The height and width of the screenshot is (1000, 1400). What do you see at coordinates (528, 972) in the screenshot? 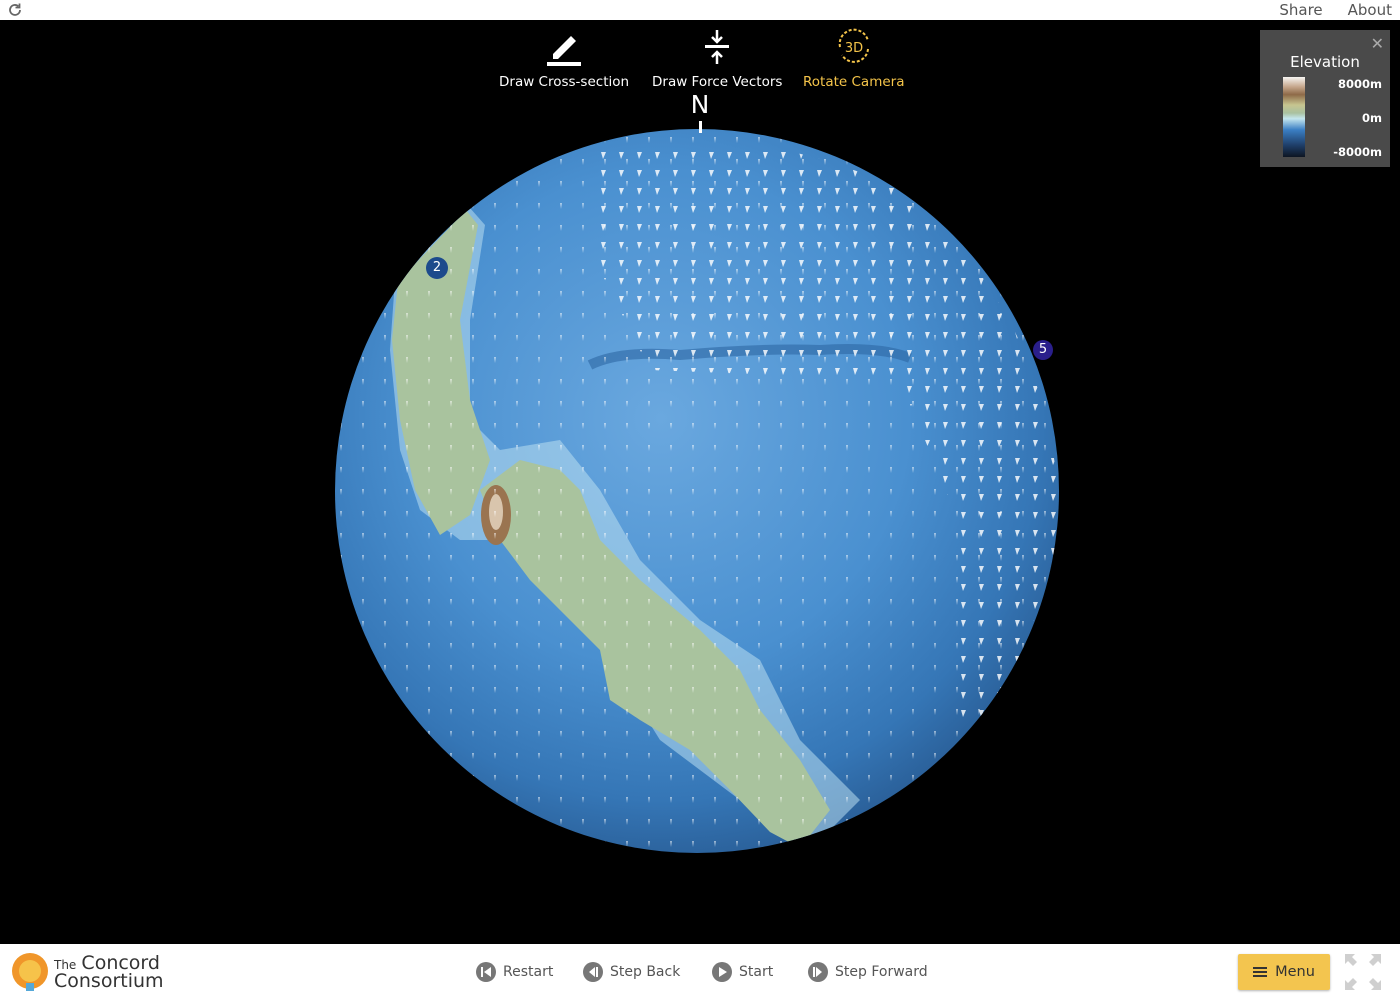
I see `restart-label: Restart` at bounding box center [528, 972].